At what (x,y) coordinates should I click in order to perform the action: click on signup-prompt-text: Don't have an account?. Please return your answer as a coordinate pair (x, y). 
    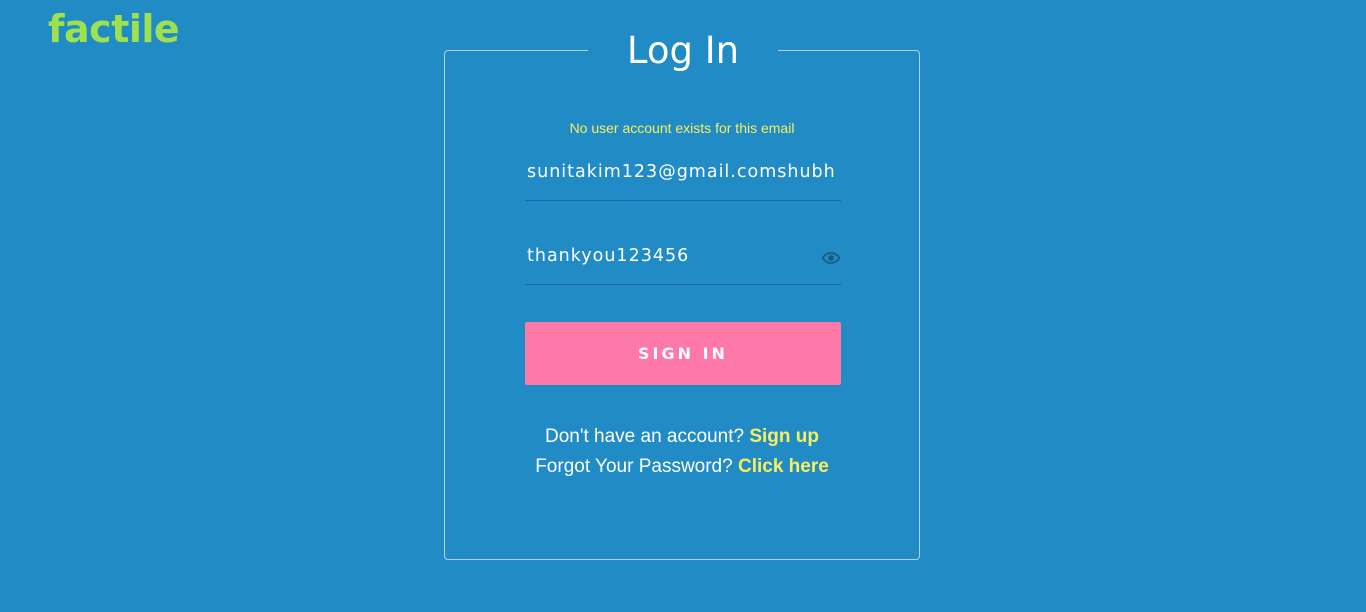
    Looking at the image, I should click on (645, 436).